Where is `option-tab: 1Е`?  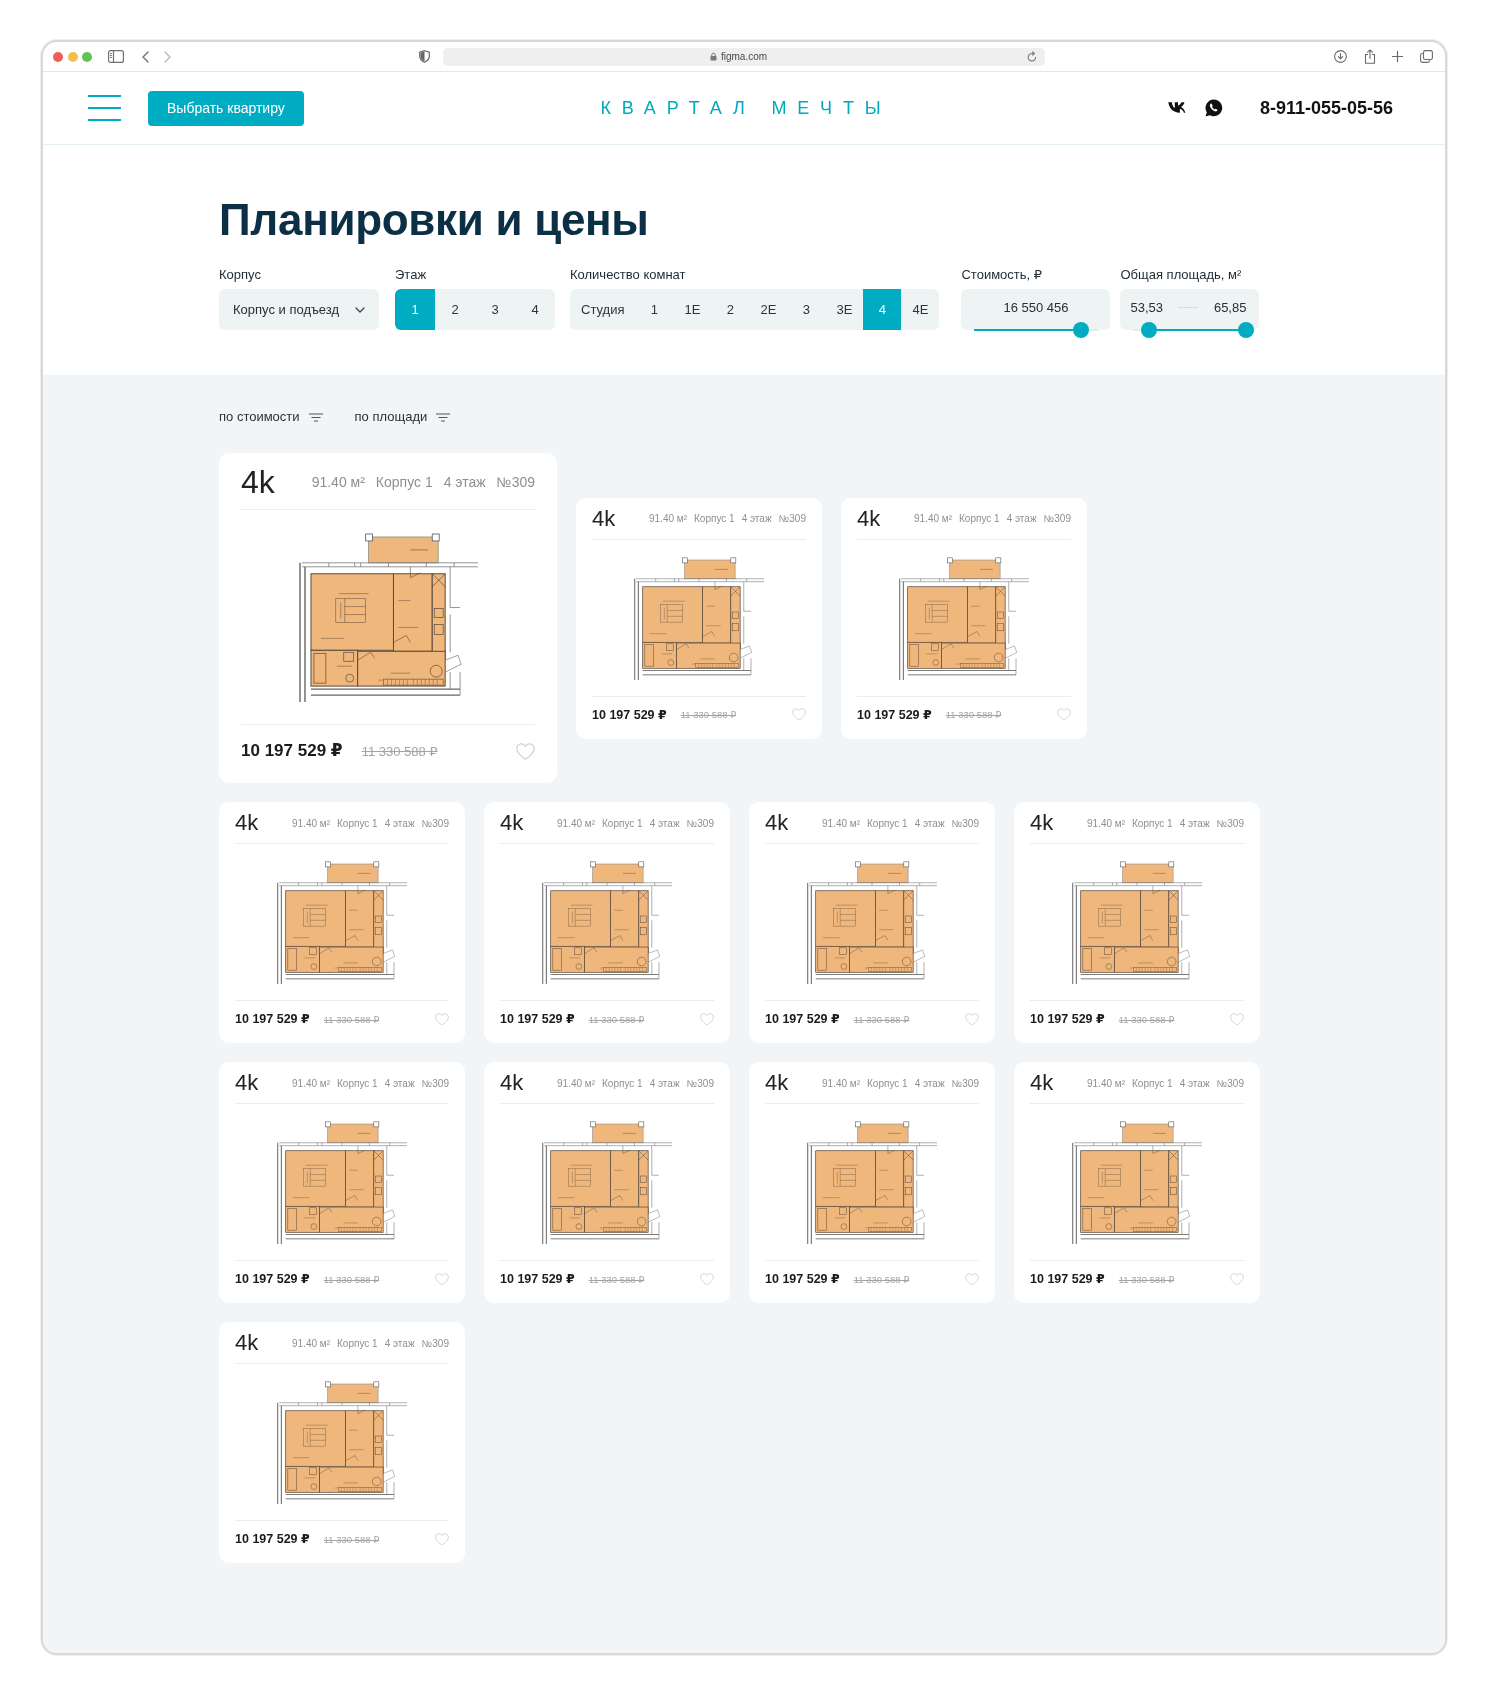 option-tab: 1Е is located at coordinates (692, 309).